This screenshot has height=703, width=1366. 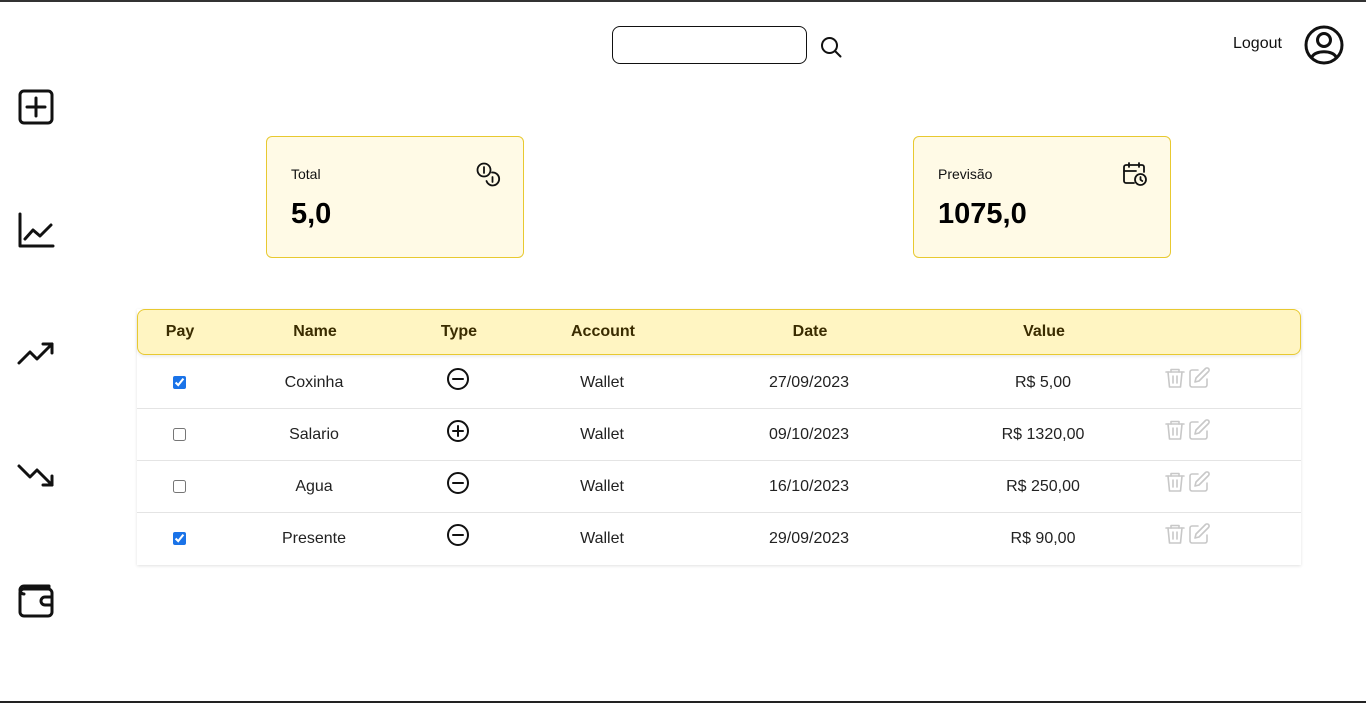 What do you see at coordinates (314, 486) in the screenshot?
I see `row-name: Agua` at bounding box center [314, 486].